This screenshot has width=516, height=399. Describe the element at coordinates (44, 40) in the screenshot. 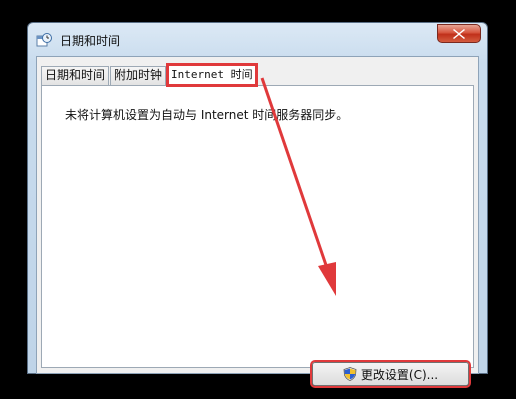

I see `clock-calendar-icon` at that location.